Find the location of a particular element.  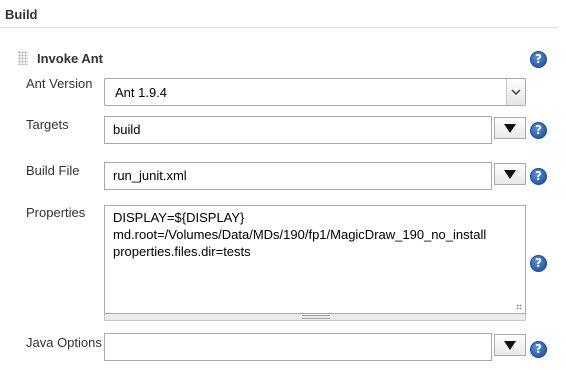

section-title: Build is located at coordinates (21, 14).